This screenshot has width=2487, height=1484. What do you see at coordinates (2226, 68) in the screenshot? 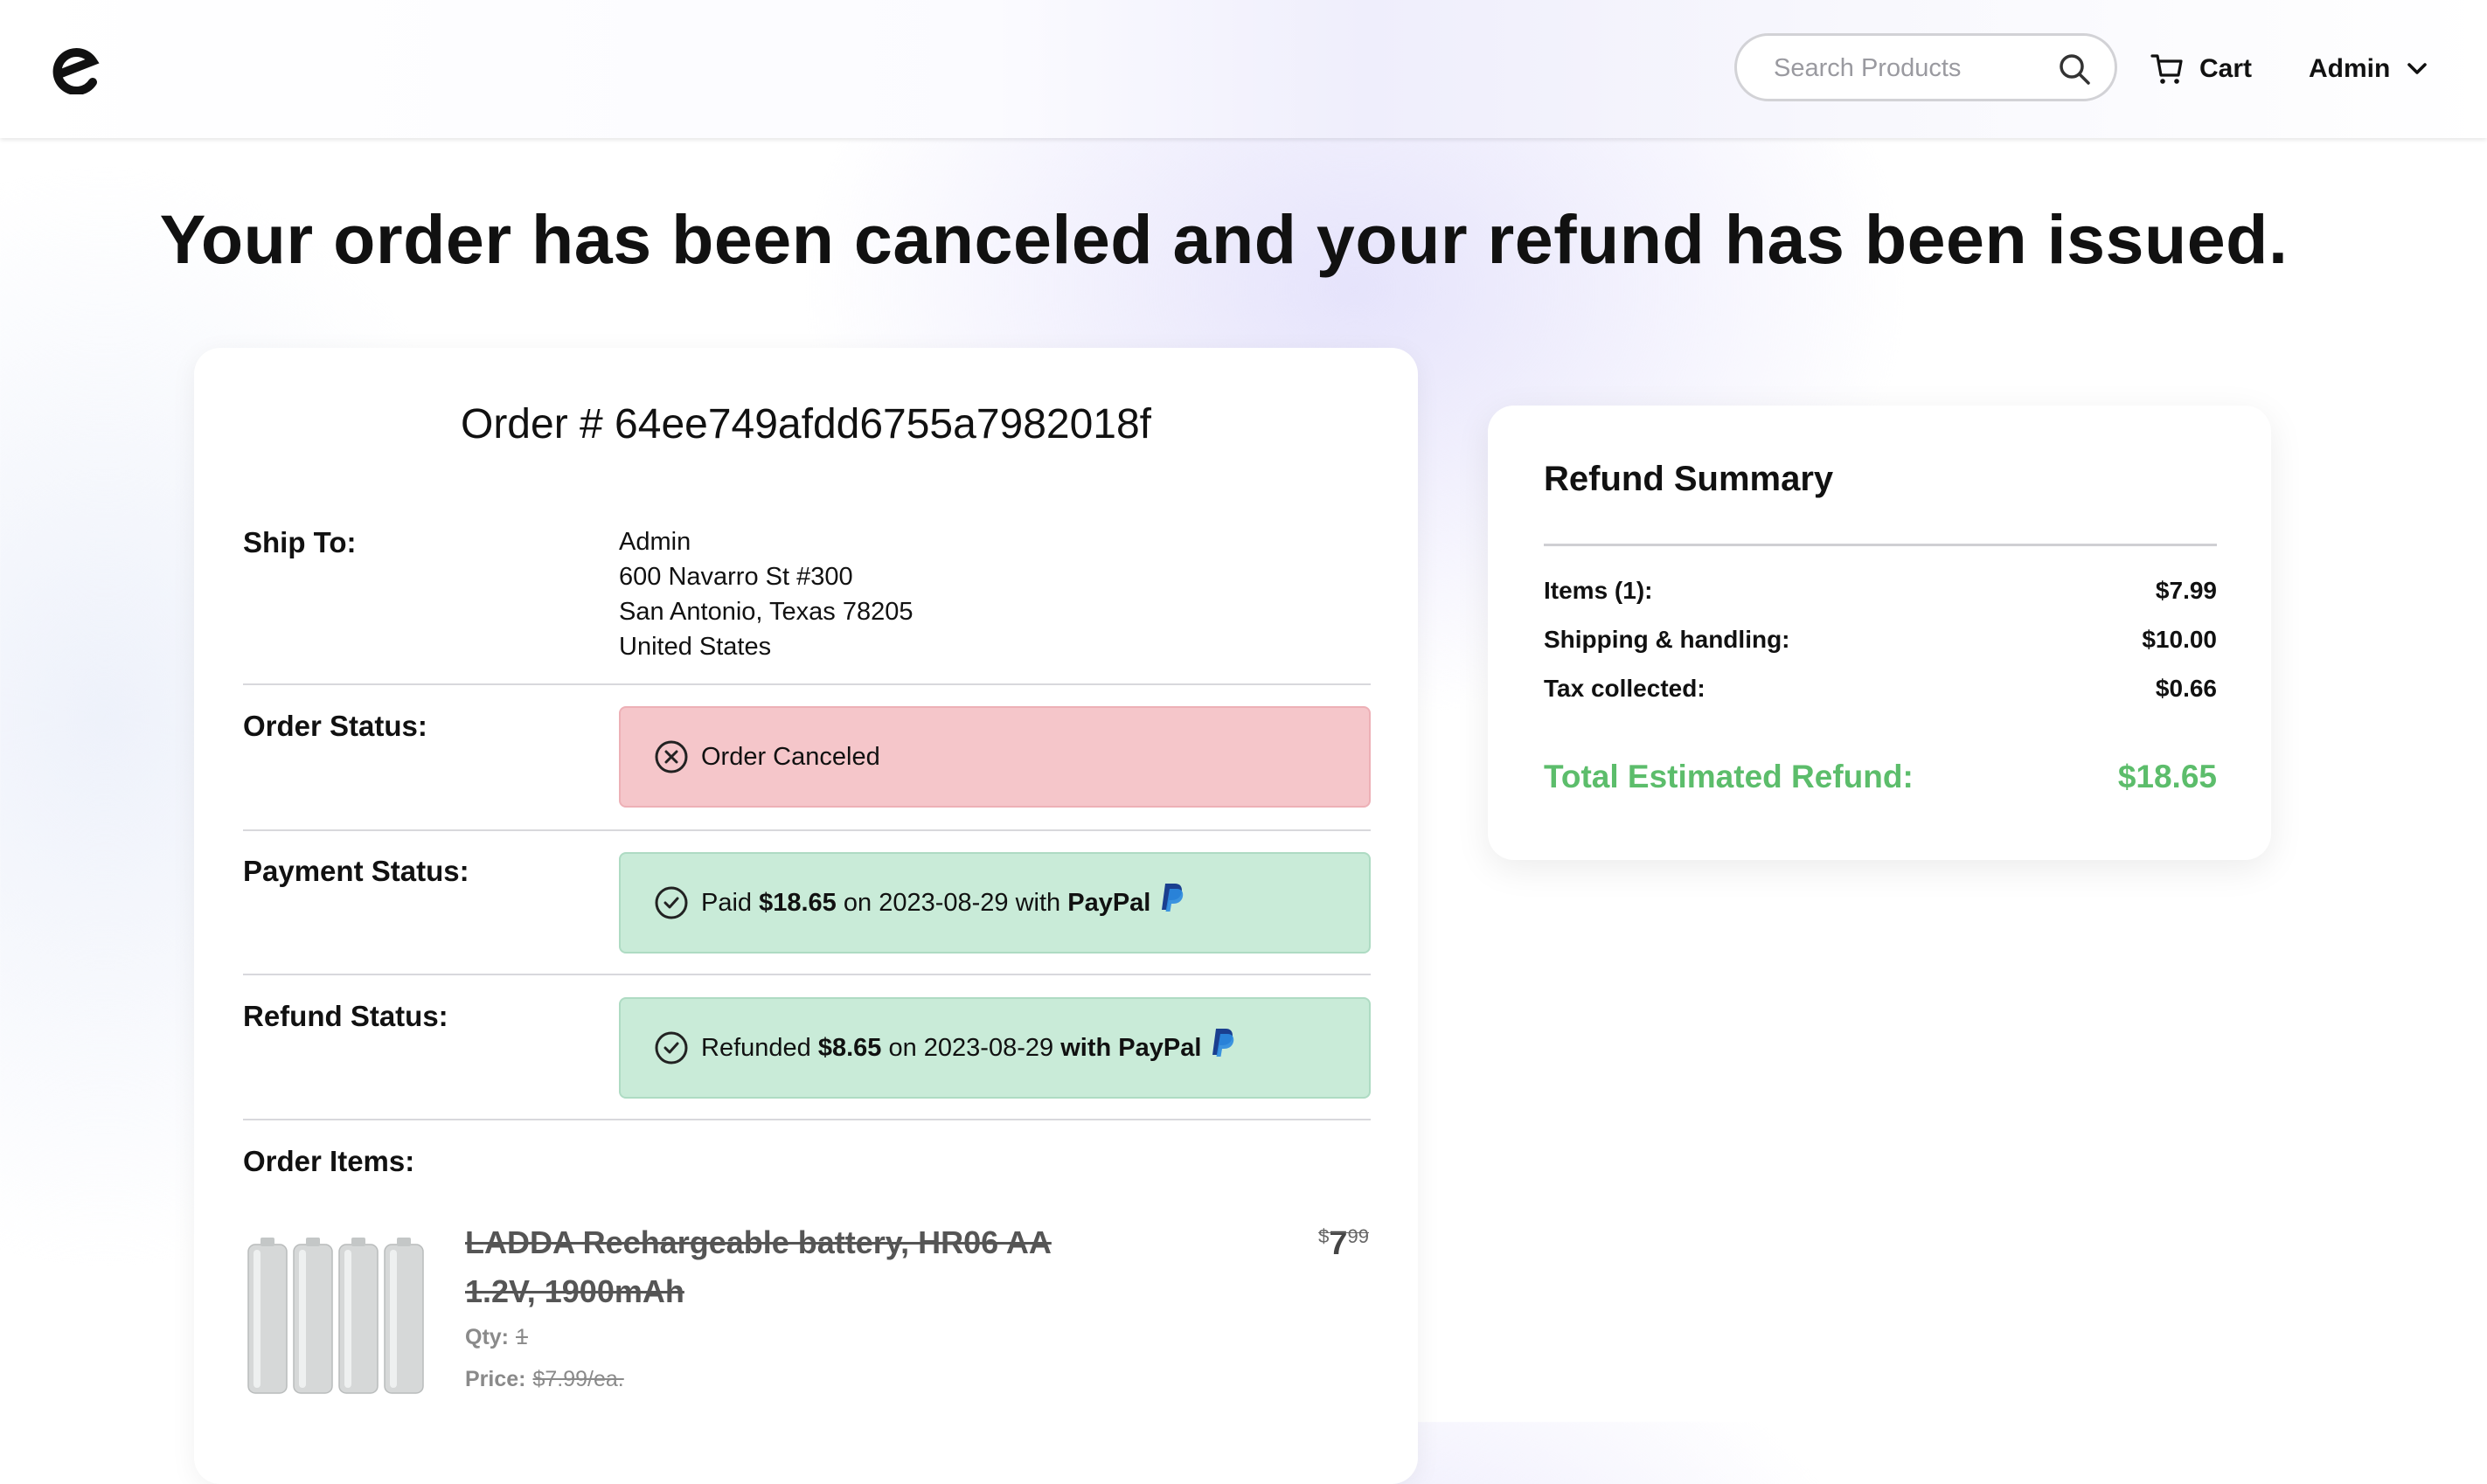
I see `cart-label: Cart` at bounding box center [2226, 68].